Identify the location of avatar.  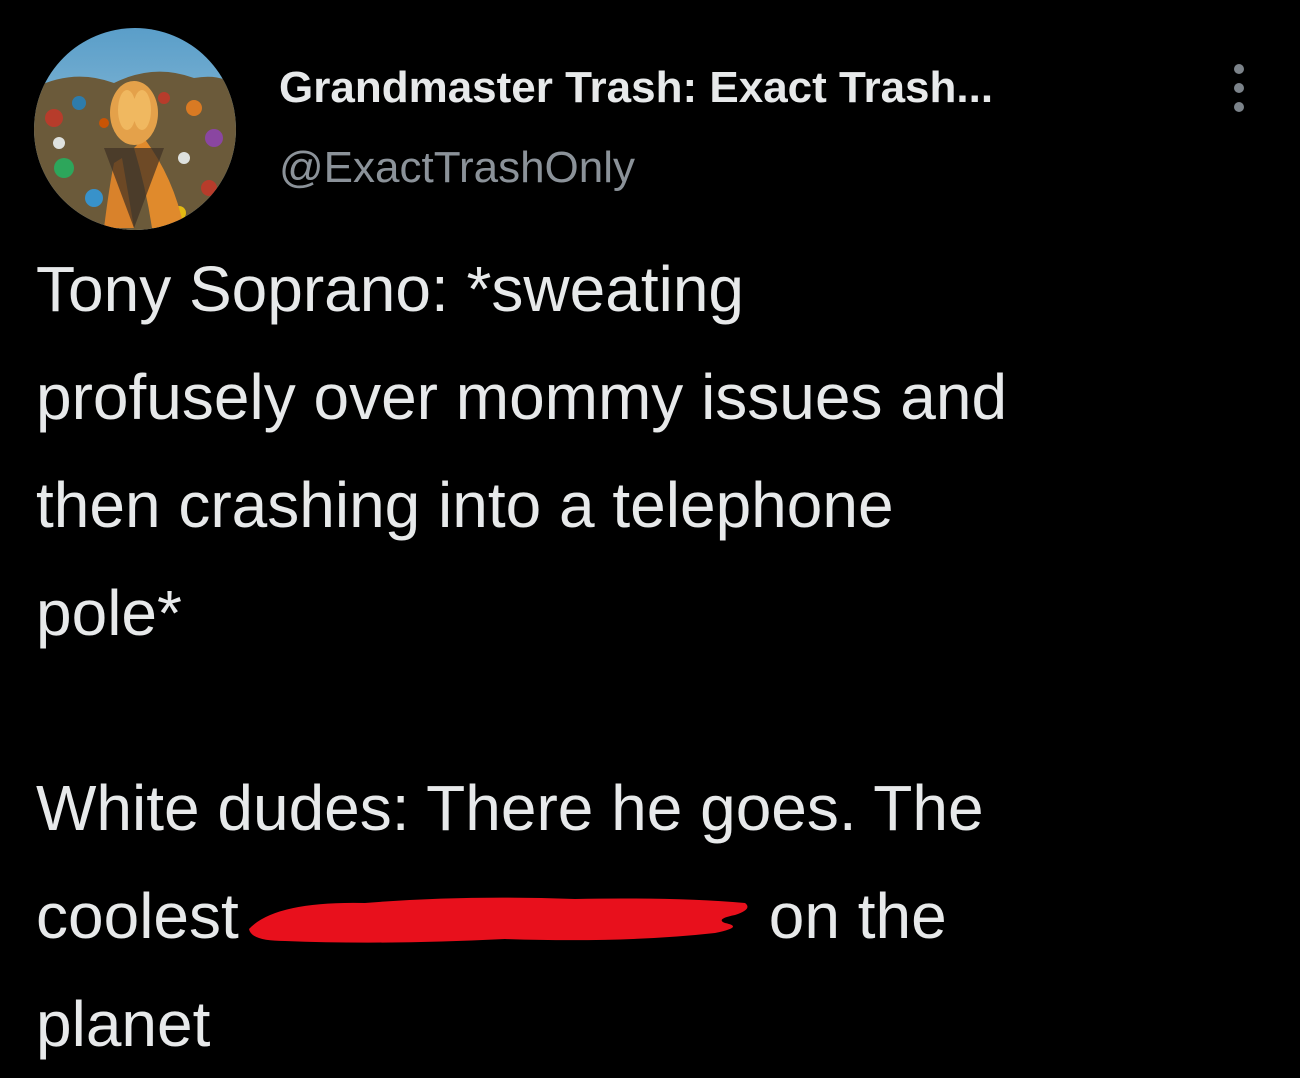
(135, 129).